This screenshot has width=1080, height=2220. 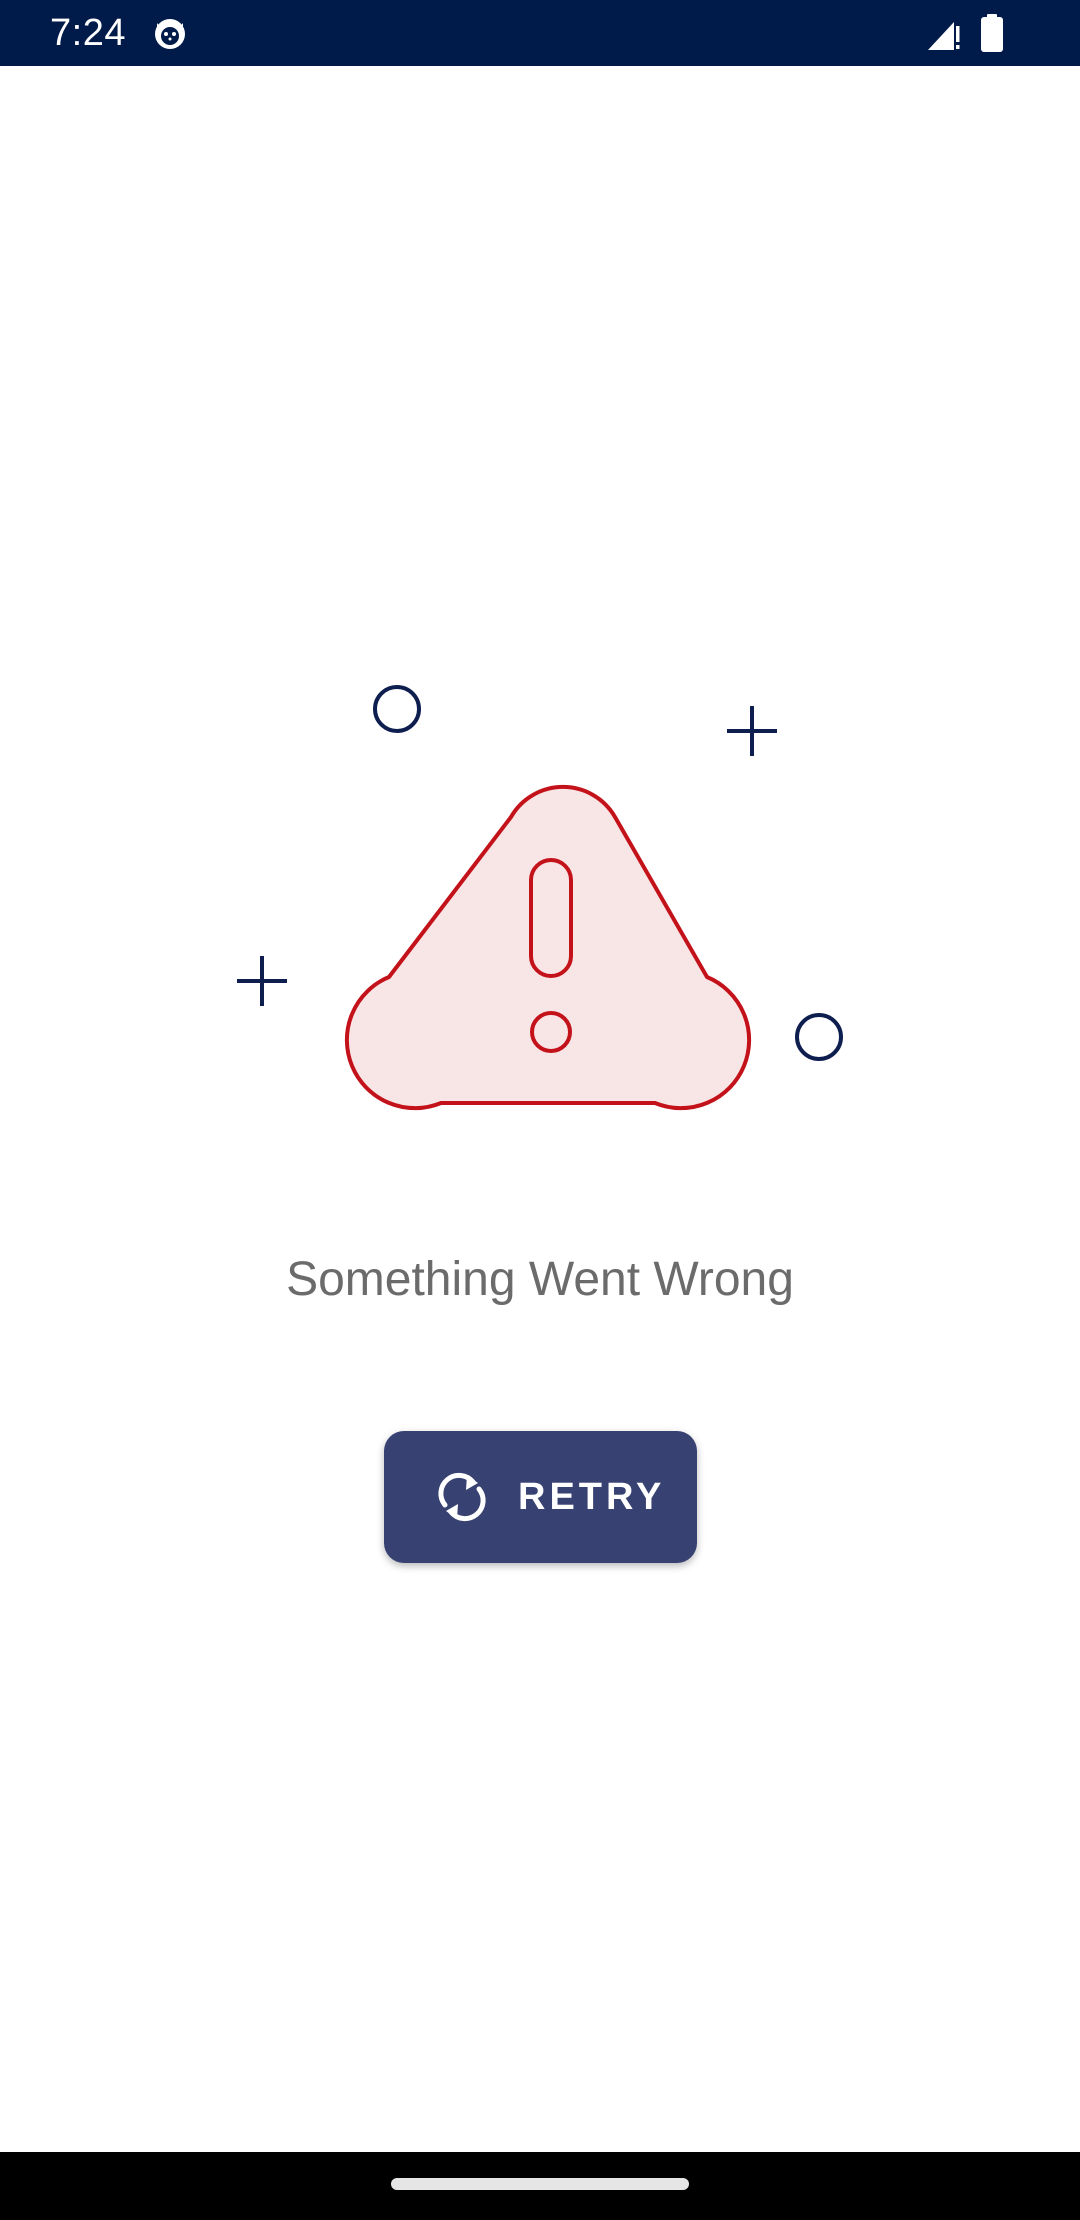 What do you see at coordinates (88, 33) in the screenshot?
I see `status-time: 7:24` at bounding box center [88, 33].